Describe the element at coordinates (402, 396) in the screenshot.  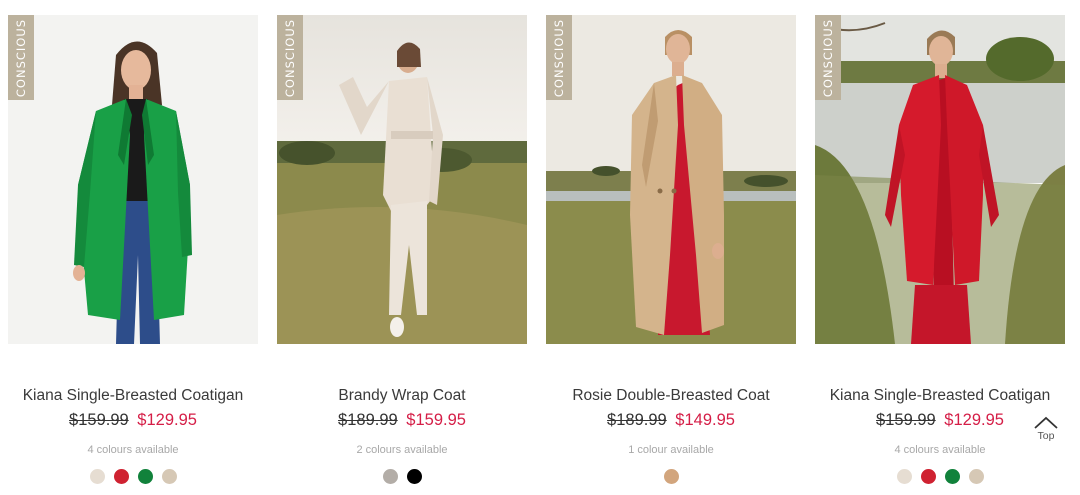
I see `product-name: Brandy Wrap Coat` at that location.